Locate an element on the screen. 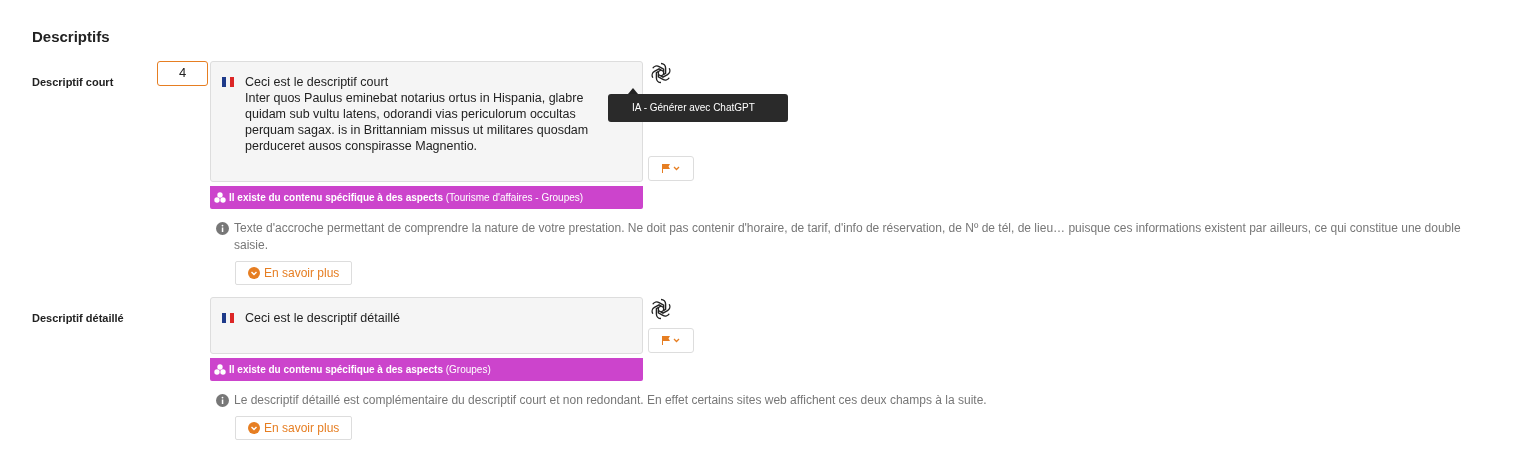 Image resolution: width=1523 pixels, height=453 pixels. text-line: Inter quos Paulus eminebat notarius ortus in Hispania, glabre is located at coordinates (415, 97).